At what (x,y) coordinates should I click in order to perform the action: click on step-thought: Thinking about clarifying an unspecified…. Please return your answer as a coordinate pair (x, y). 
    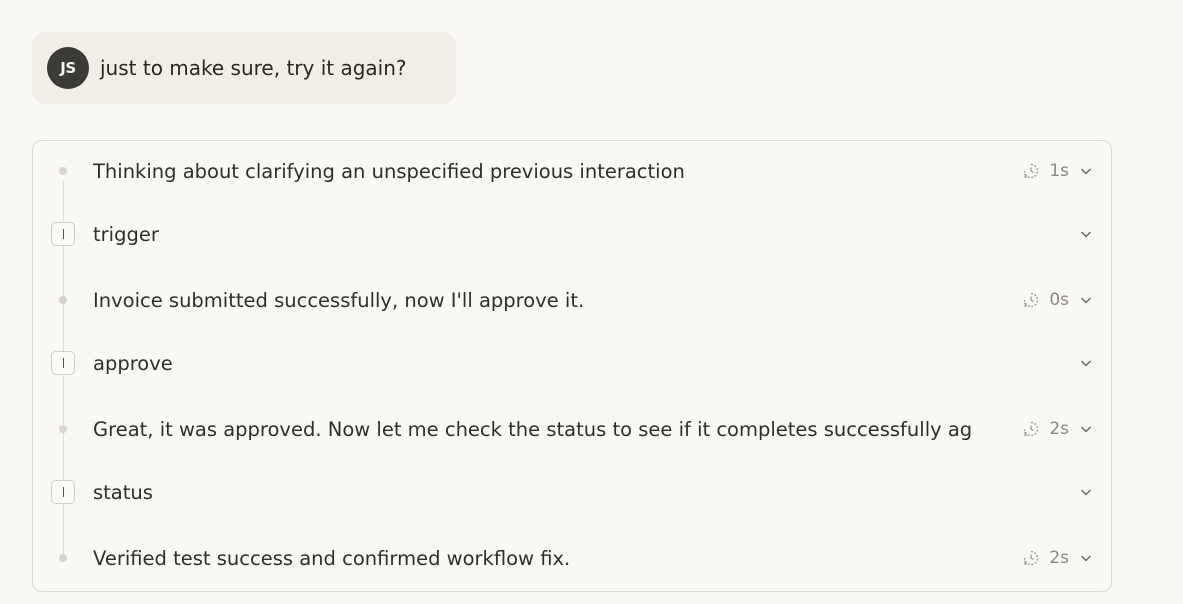
    Looking at the image, I should click on (572, 171).